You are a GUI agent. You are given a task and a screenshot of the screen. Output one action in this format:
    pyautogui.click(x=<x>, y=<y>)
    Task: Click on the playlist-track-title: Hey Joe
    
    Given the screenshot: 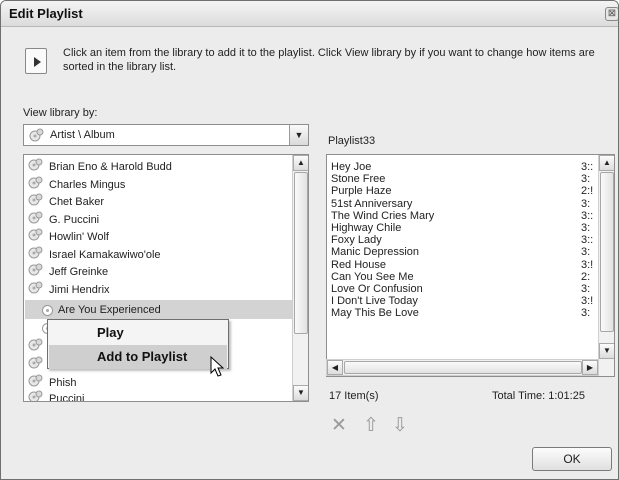 What is the action you would take?
    pyautogui.click(x=351, y=167)
    